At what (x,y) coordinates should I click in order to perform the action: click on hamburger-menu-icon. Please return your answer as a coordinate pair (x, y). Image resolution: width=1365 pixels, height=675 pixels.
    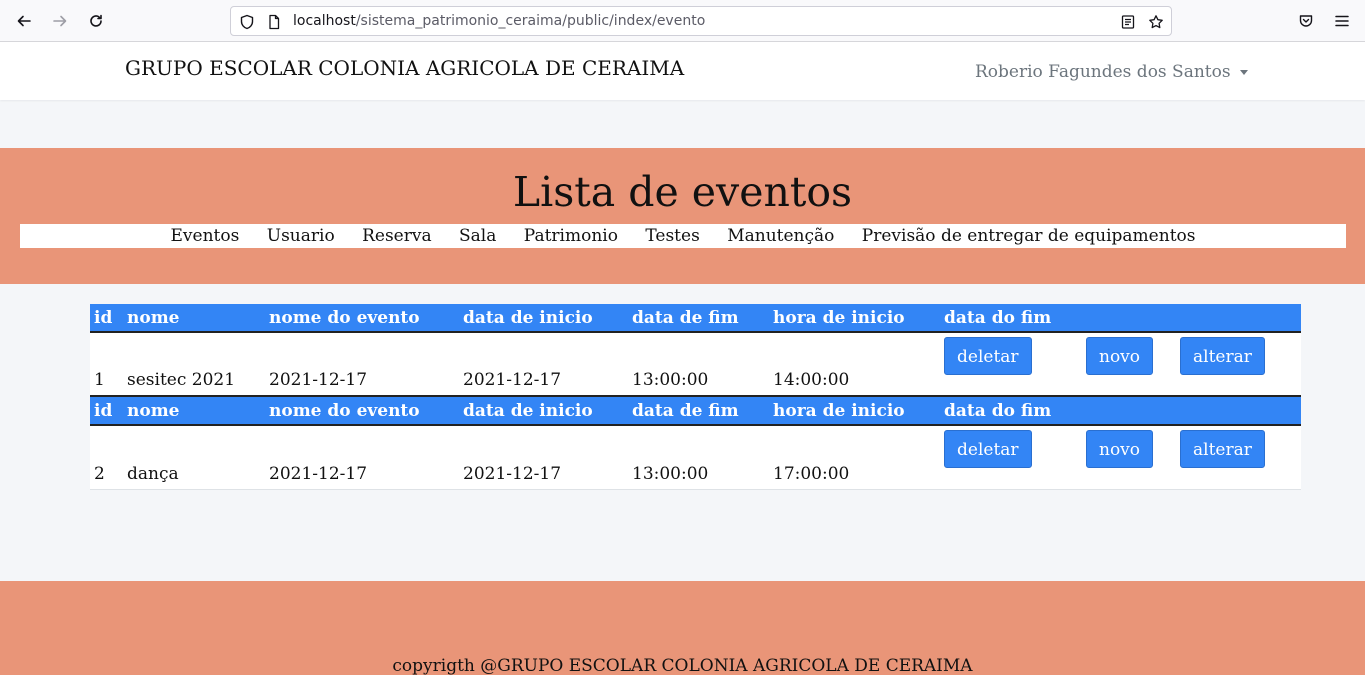
    Looking at the image, I should click on (1342, 21).